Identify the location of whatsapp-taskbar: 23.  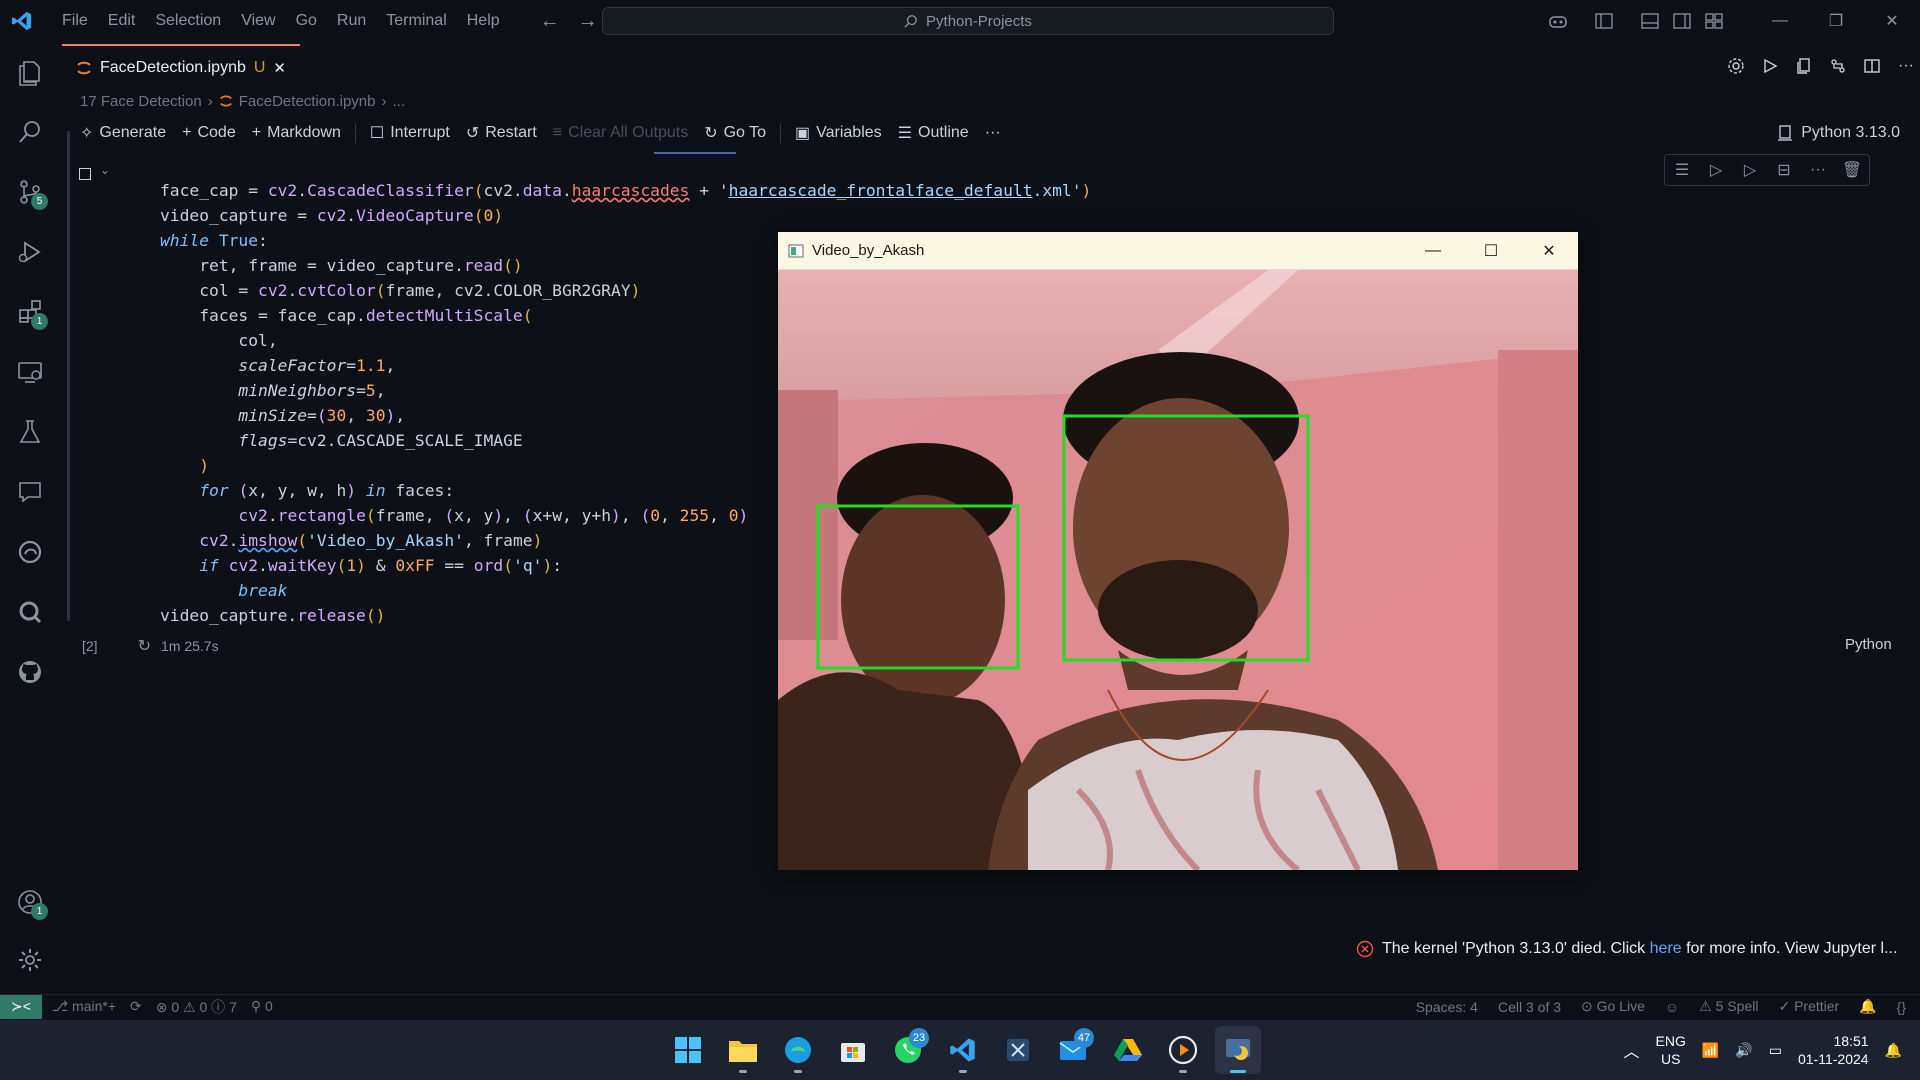
(908, 1050).